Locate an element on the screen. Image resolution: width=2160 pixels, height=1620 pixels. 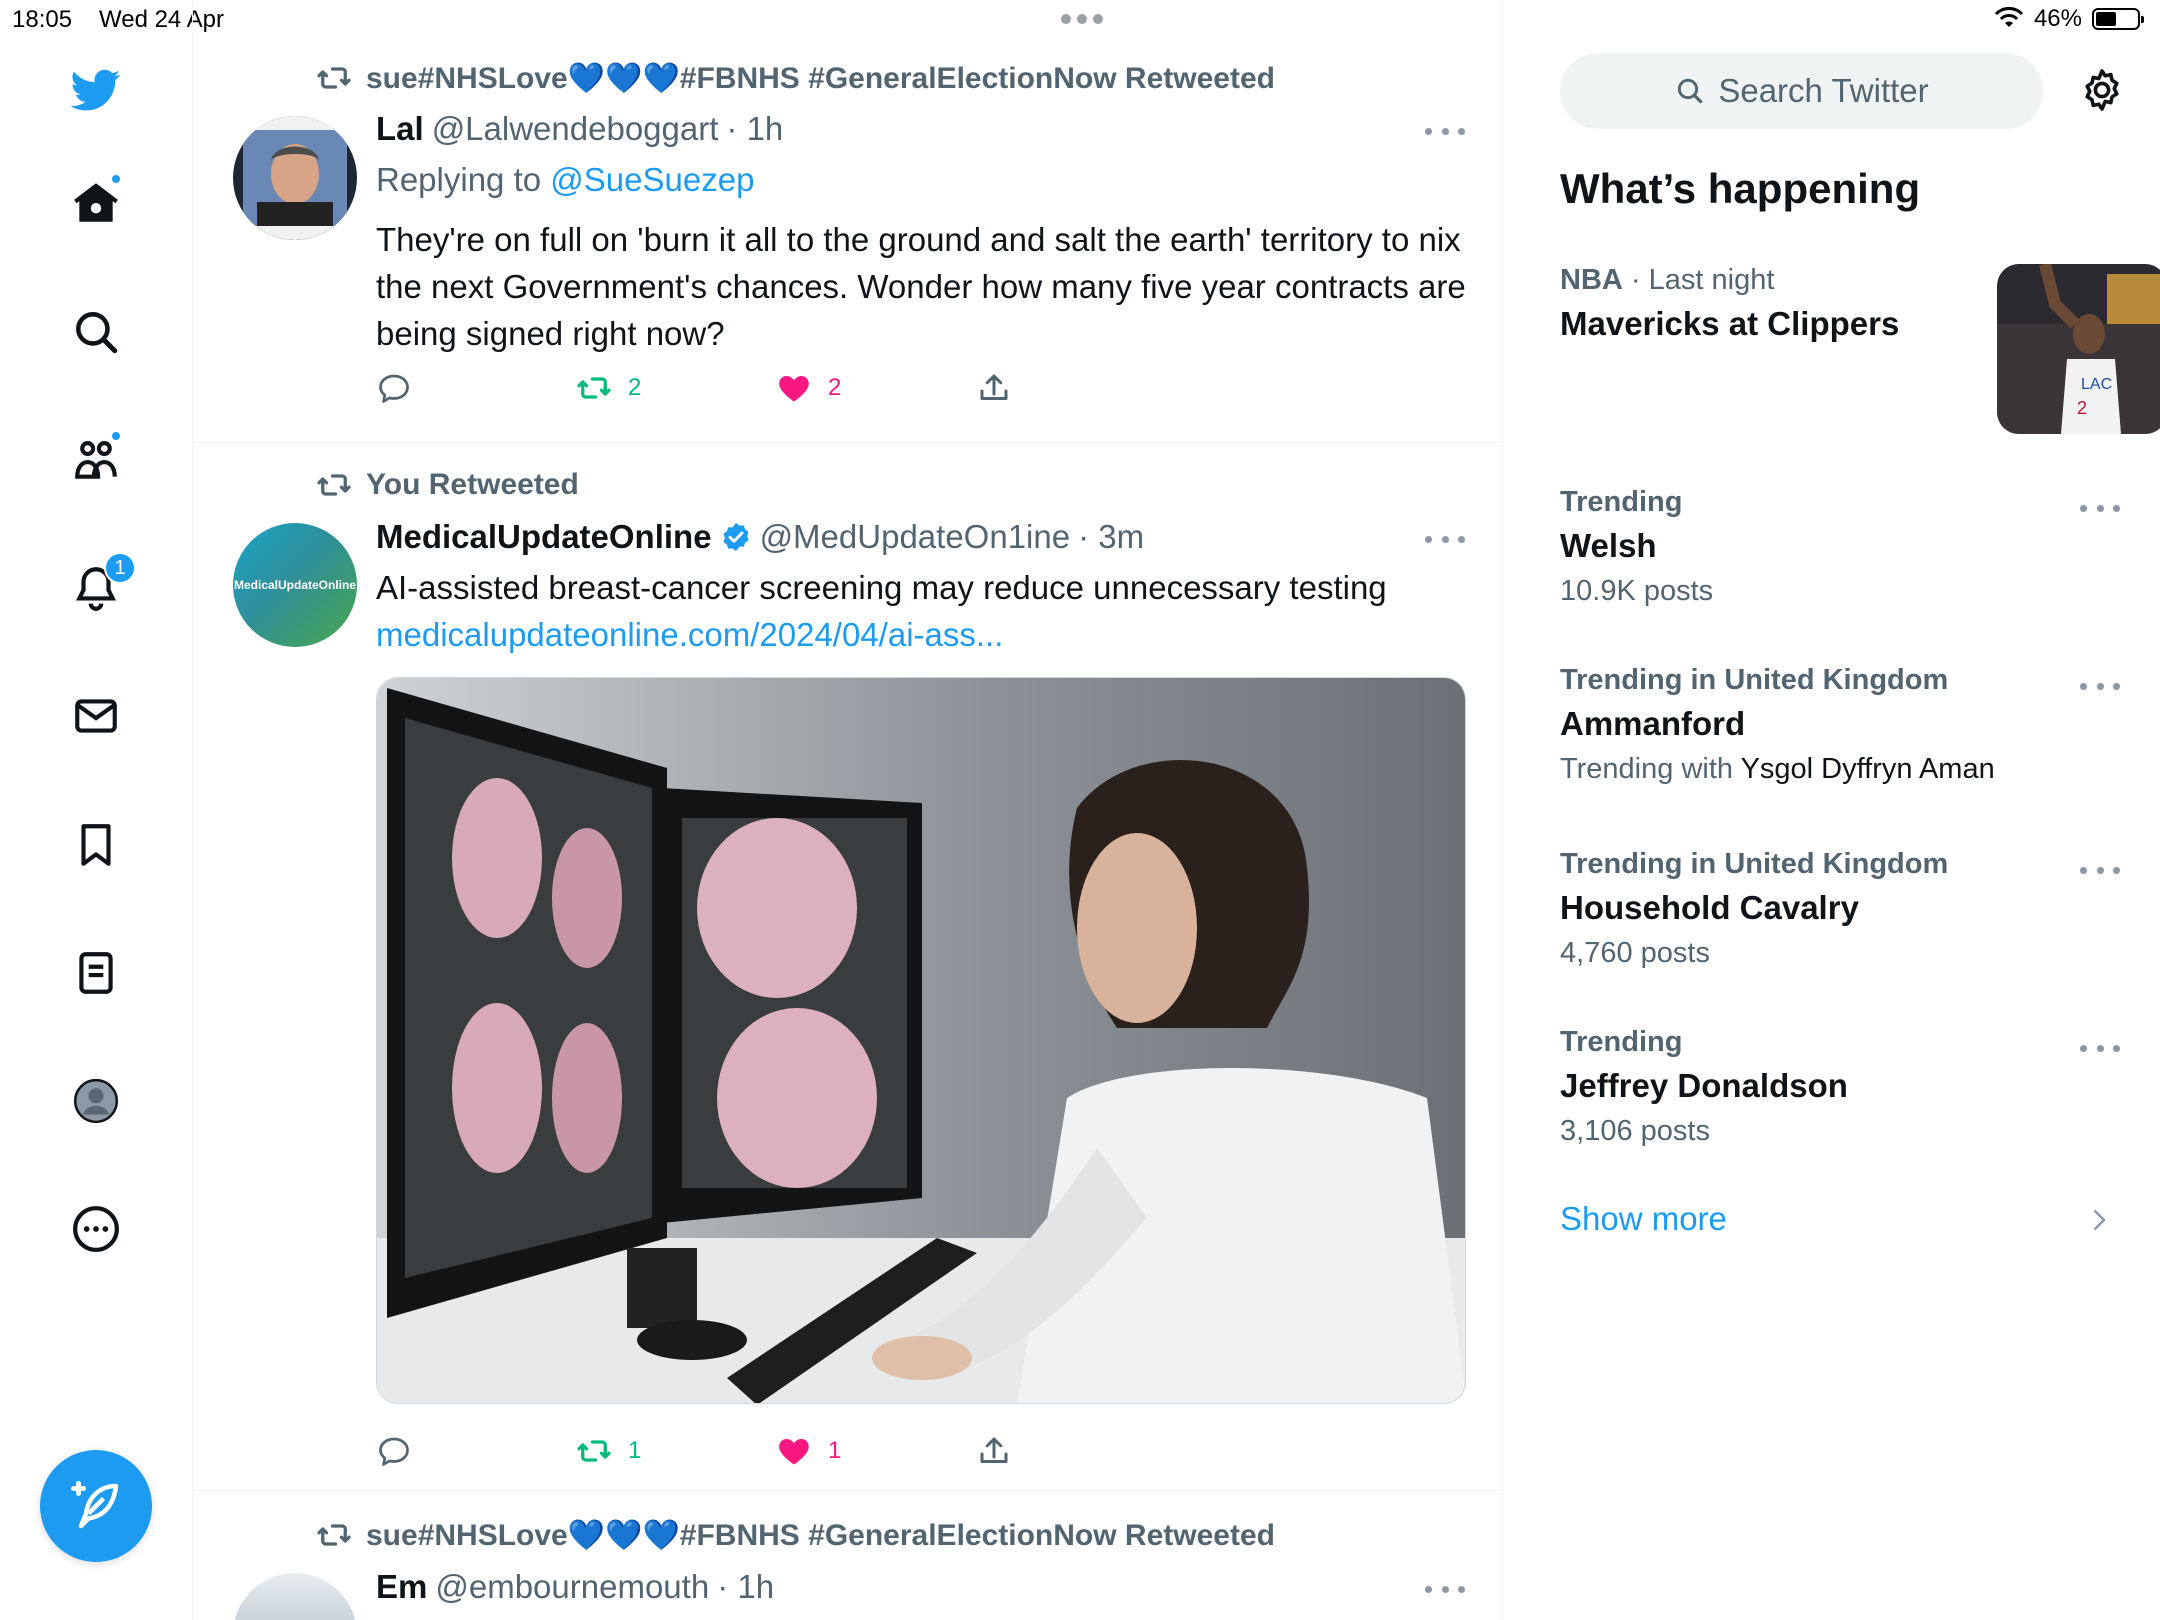
trend-category: NBA is located at coordinates (1591, 280).